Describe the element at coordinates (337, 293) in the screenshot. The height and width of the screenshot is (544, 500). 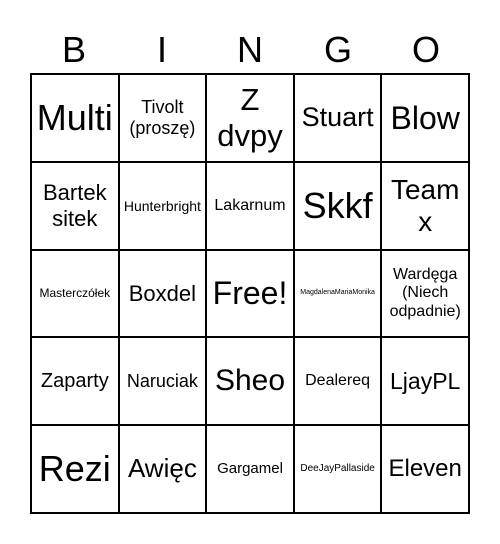
I see `bingo-cell: MagdalenaMariaMonika` at that location.